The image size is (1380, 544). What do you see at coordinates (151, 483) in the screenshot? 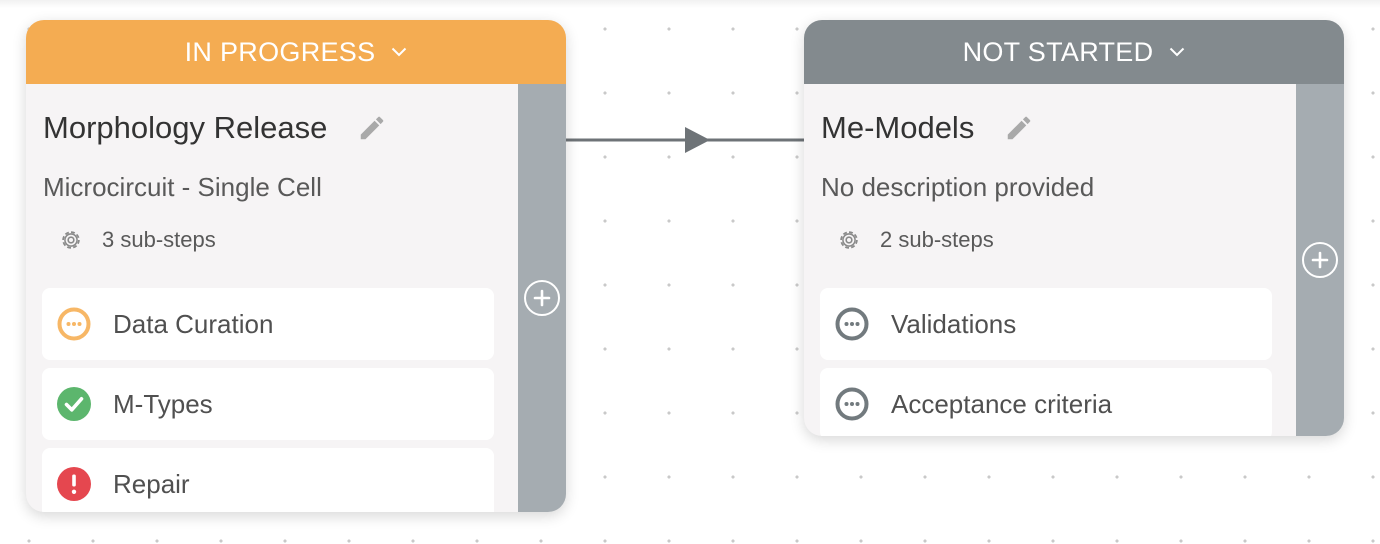
I see `substep-label: Repair` at bounding box center [151, 483].